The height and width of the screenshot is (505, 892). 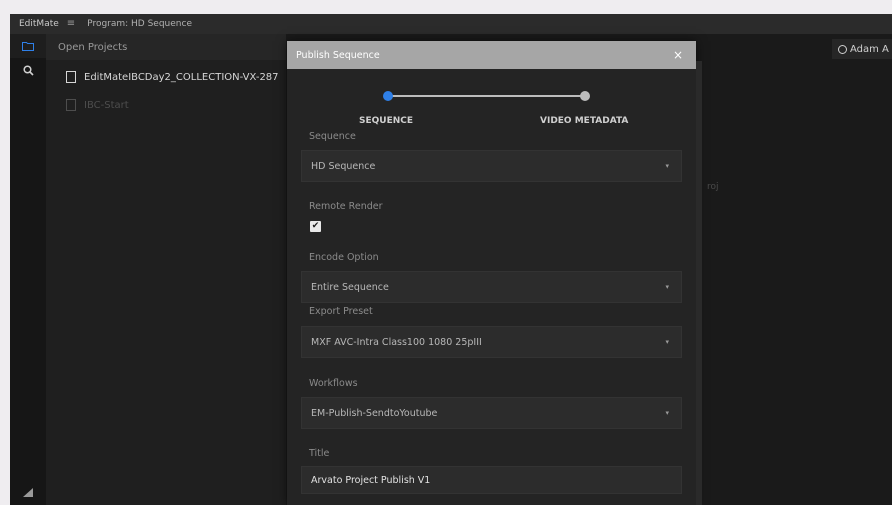 I want to click on hamburger-menu-icon, so click(x=71, y=24).